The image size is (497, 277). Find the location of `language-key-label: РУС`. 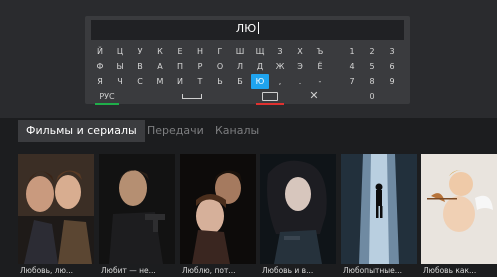

language-key-label: РУС is located at coordinates (107, 96).